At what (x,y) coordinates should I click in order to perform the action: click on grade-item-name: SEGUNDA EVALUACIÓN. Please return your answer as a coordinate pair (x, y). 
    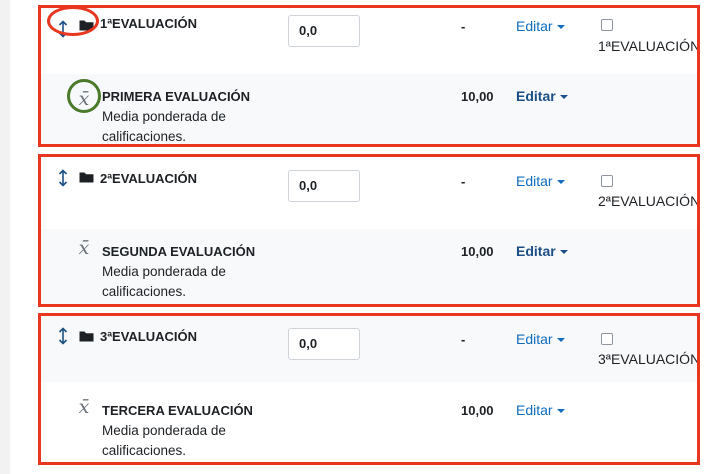
    Looking at the image, I should click on (178, 251).